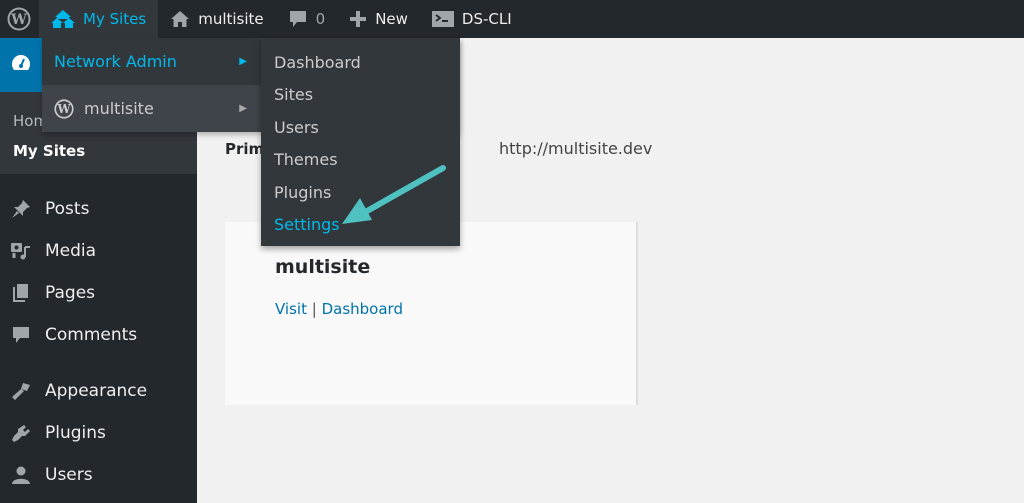 This screenshot has width=1024, height=503. I want to click on sidebar-item-label: Plugins, so click(75, 433).